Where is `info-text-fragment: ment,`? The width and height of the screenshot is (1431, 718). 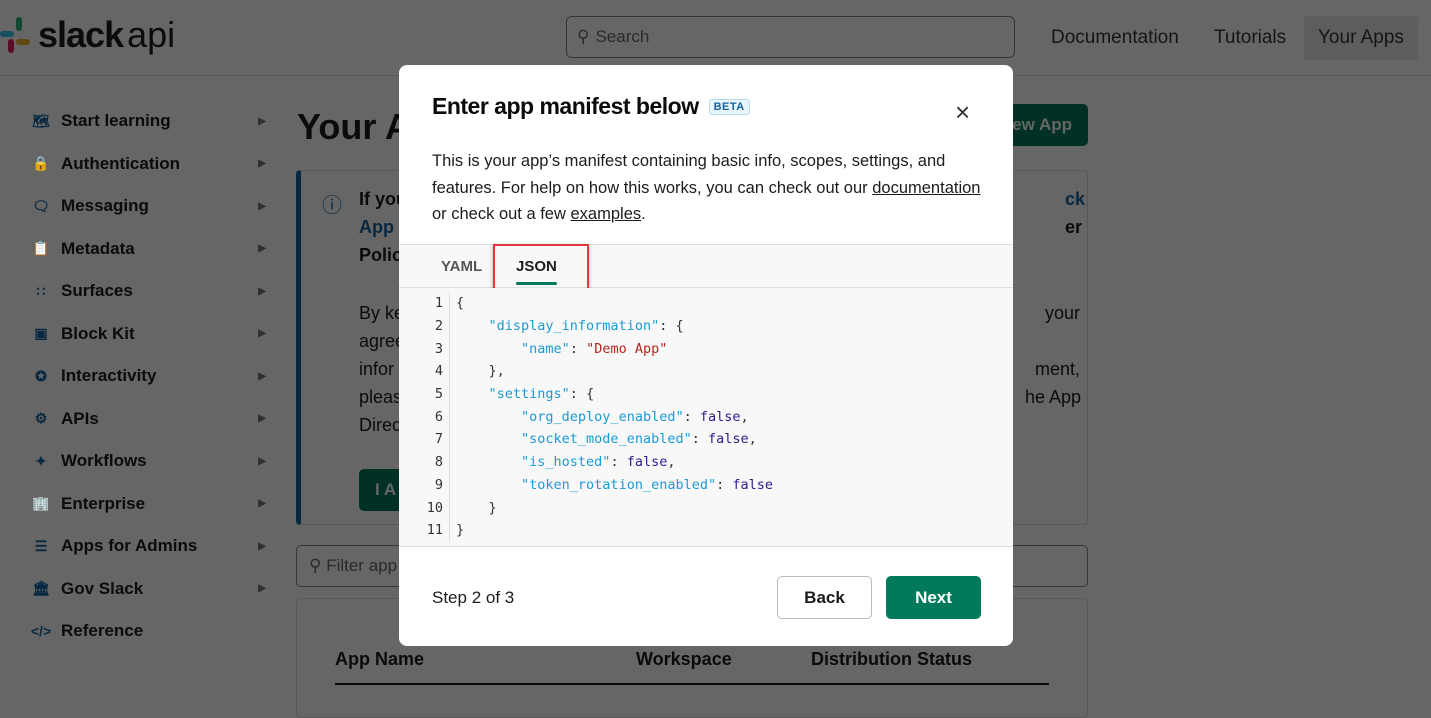 info-text-fragment: ment, is located at coordinates (1058, 369).